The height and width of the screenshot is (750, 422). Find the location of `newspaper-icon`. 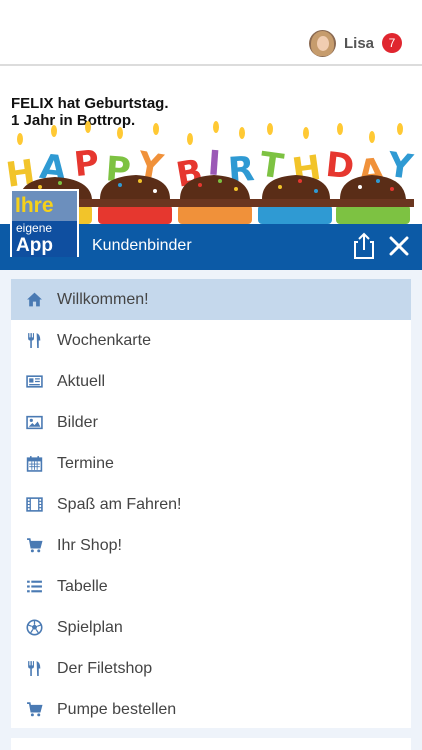

newspaper-icon is located at coordinates (34, 381).